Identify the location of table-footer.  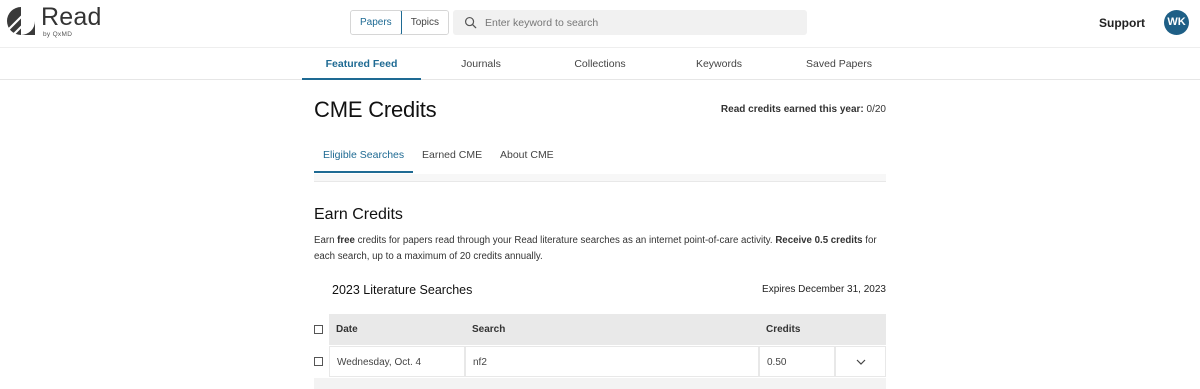
(600, 383).